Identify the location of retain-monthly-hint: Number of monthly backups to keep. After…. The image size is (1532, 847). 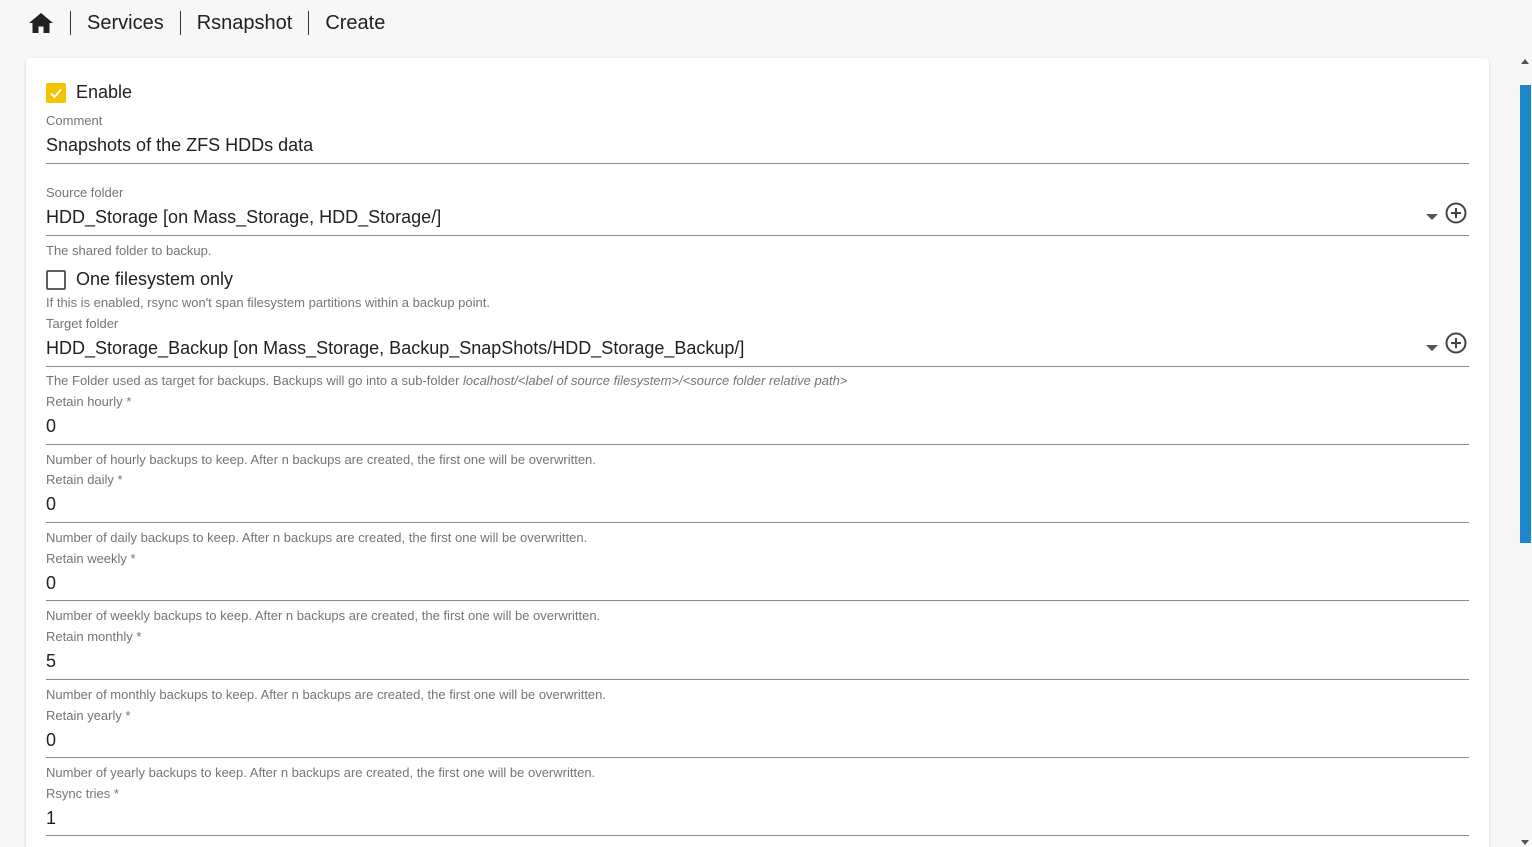
(326, 694).